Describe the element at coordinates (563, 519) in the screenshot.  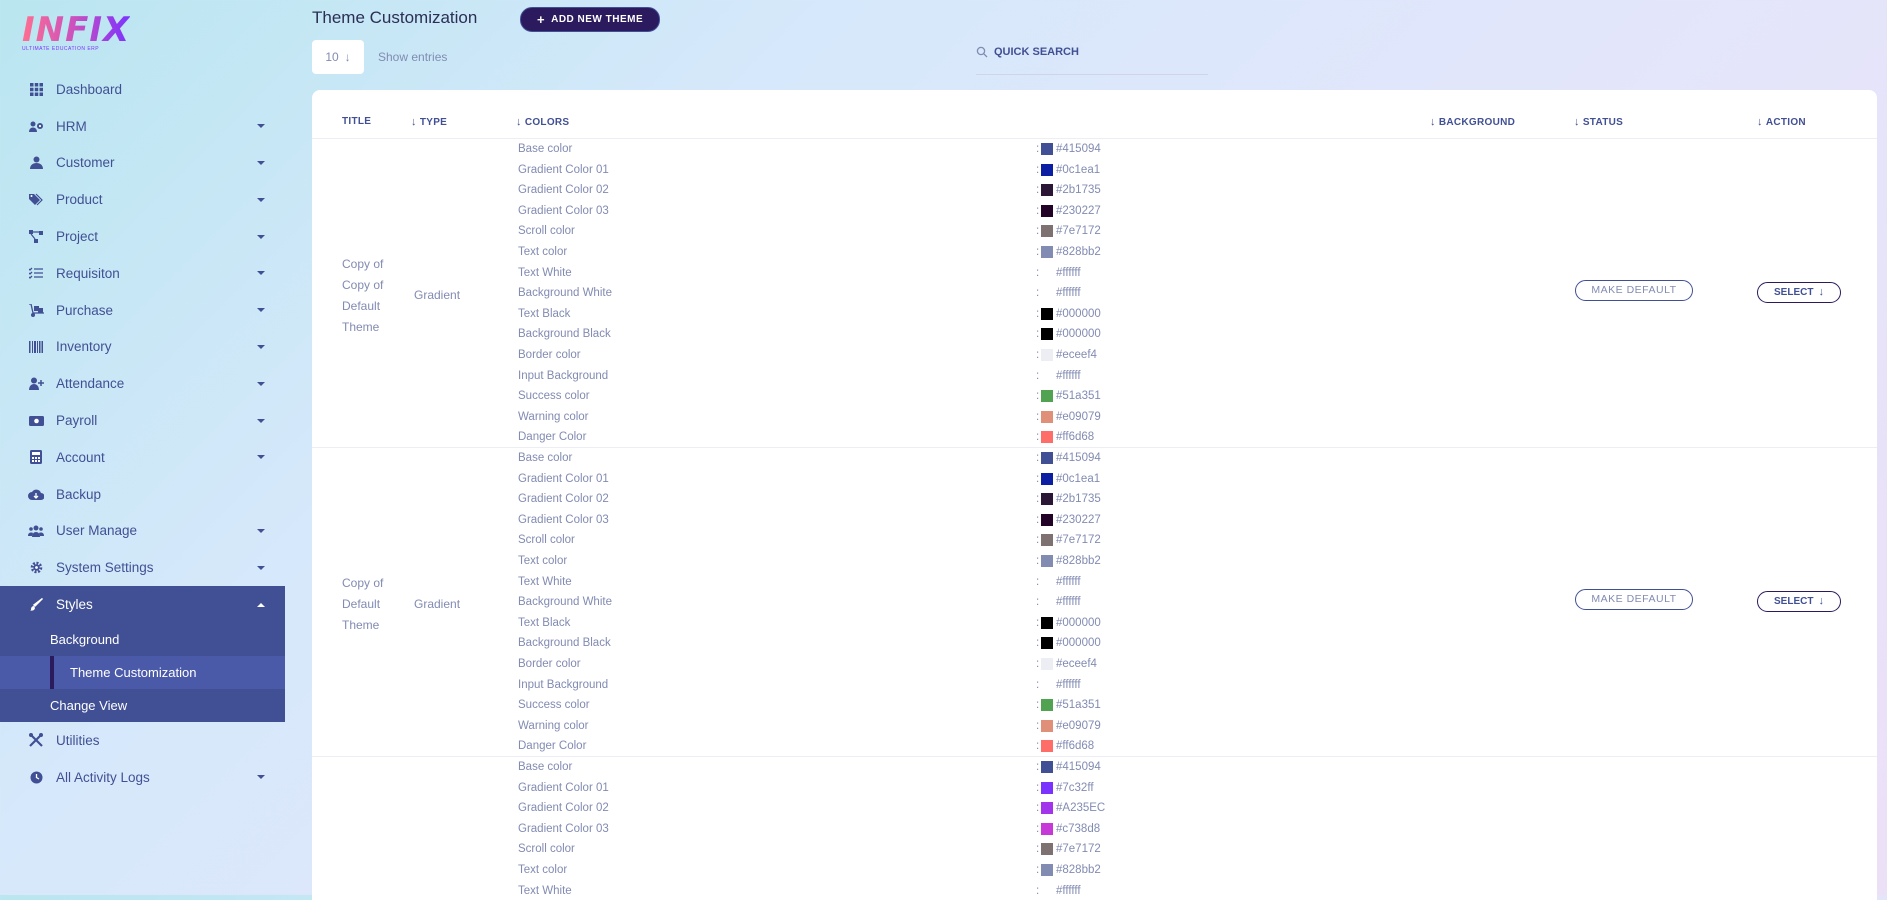
I see `color-name: Gradient Color 03` at that location.